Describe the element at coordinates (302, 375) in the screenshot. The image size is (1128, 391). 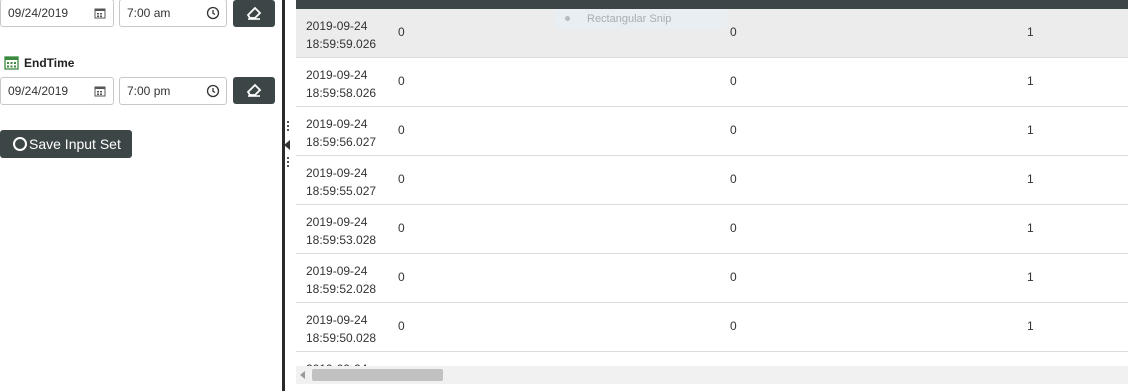
I see `scroll-left-arrow-icon` at that location.